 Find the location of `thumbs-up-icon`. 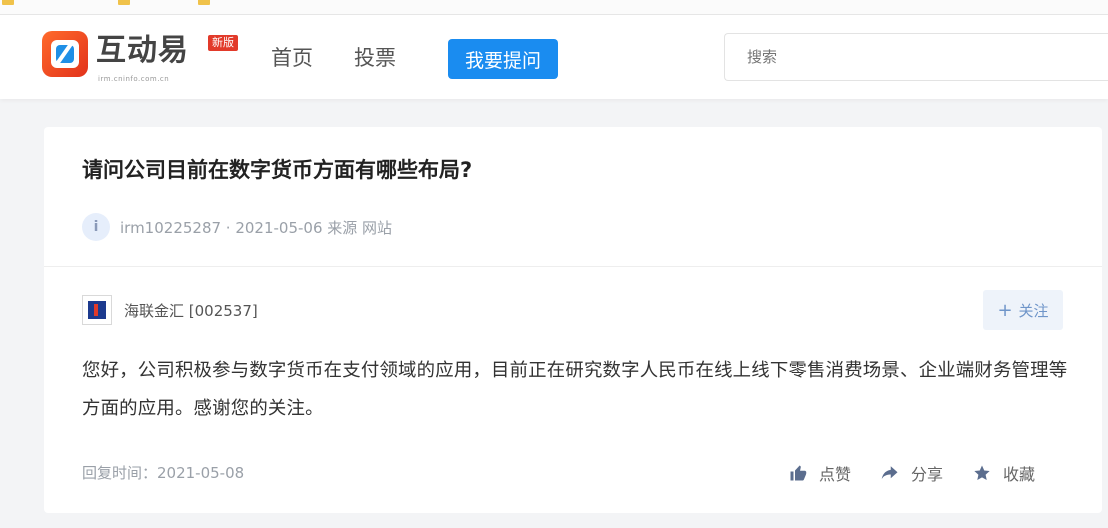

thumbs-up-icon is located at coordinates (798, 473).